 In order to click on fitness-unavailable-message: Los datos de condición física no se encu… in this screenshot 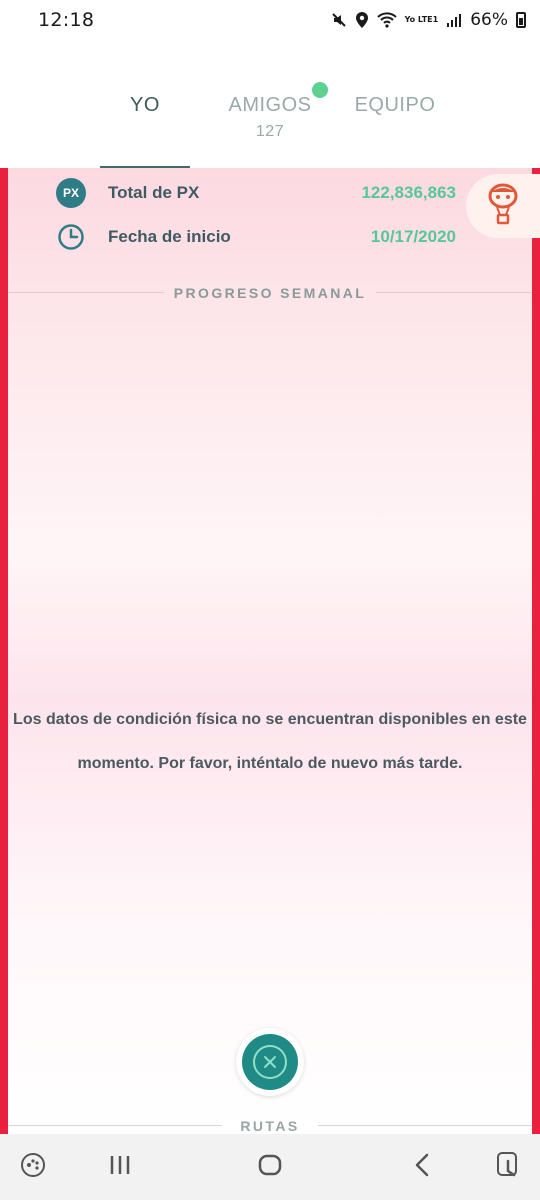, I will do `click(270, 741)`.